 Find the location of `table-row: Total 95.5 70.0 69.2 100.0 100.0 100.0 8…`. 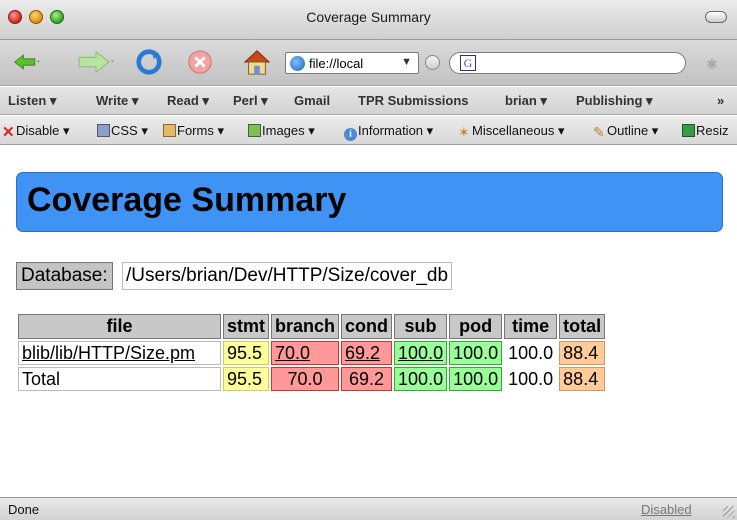

table-row: Total 95.5 70.0 69.2 100.0 100.0 100.0 8… is located at coordinates (312, 379).